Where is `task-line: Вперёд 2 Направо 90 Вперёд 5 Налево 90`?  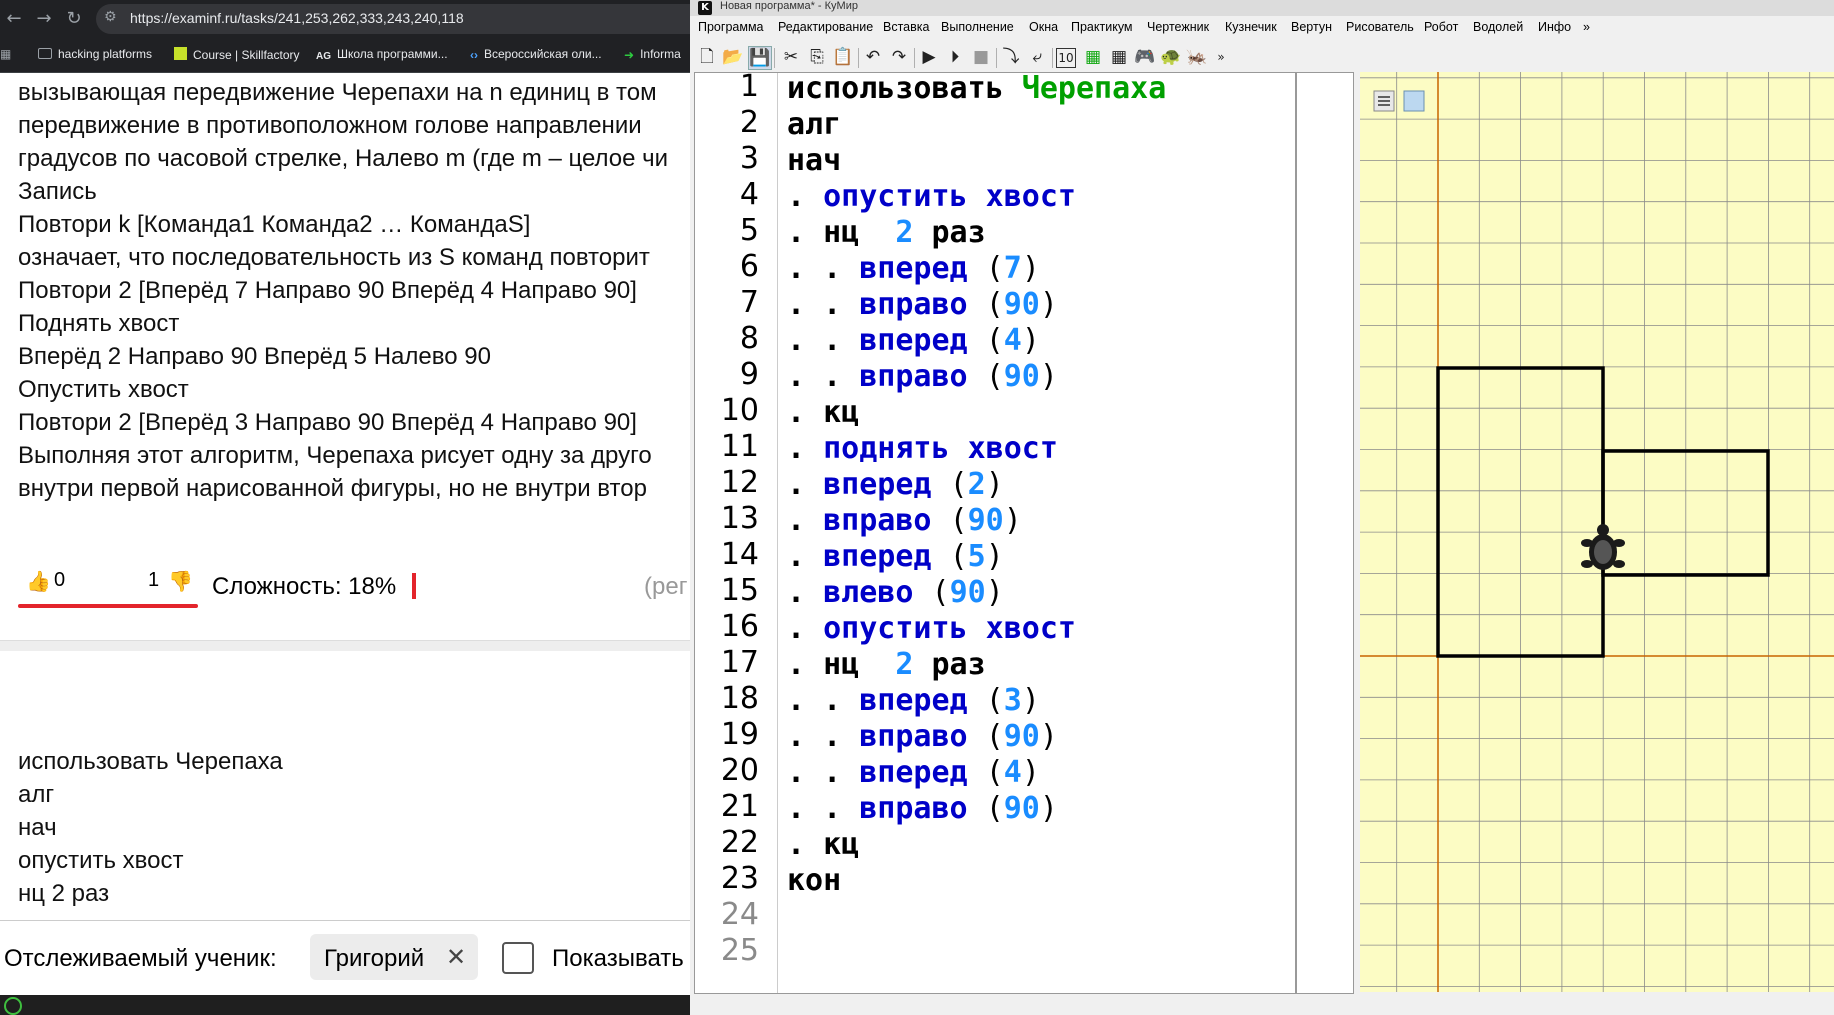
task-line: Вперёд 2 Направо 90 Вперёд 5 Налево 90 is located at coordinates (254, 356).